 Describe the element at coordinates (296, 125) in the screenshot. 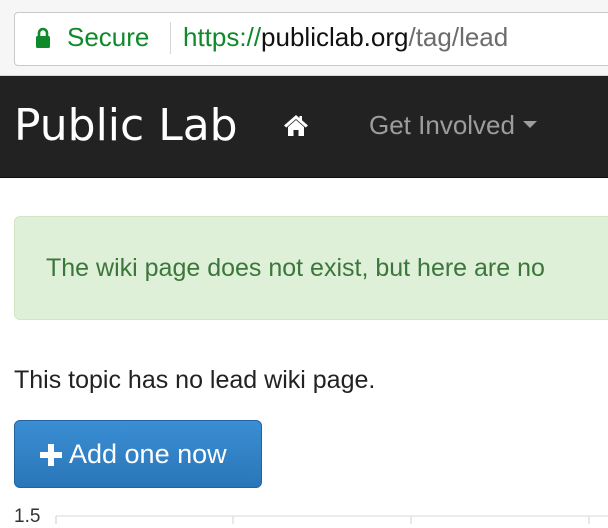

I see `home-icon` at that location.